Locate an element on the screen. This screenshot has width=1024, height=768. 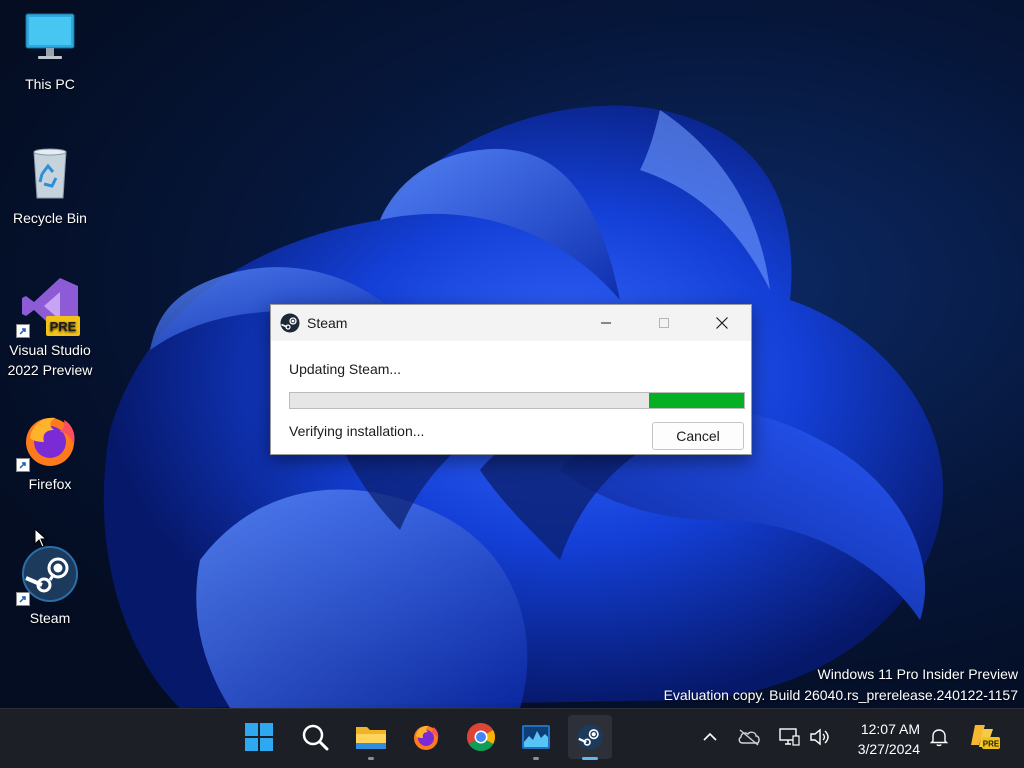
taskbar-firefox is located at coordinates (426, 737).